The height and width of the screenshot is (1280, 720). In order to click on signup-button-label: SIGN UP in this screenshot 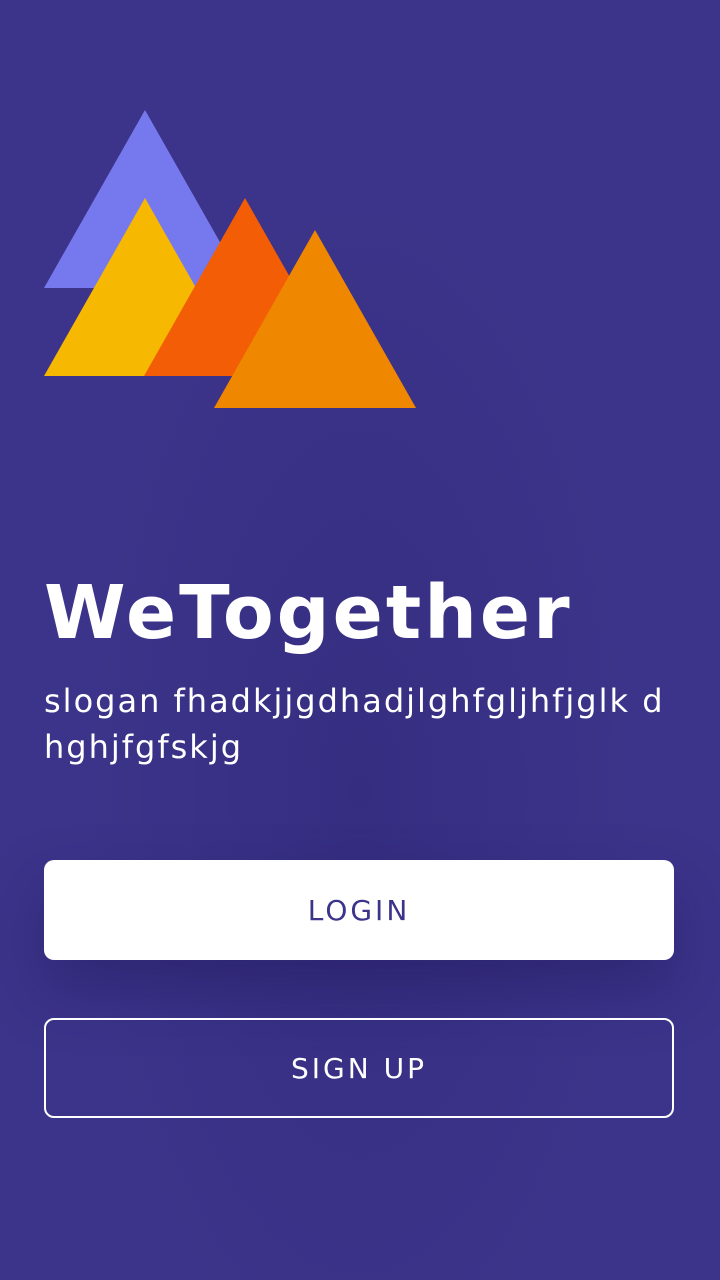, I will do `click(359, 1068)`.